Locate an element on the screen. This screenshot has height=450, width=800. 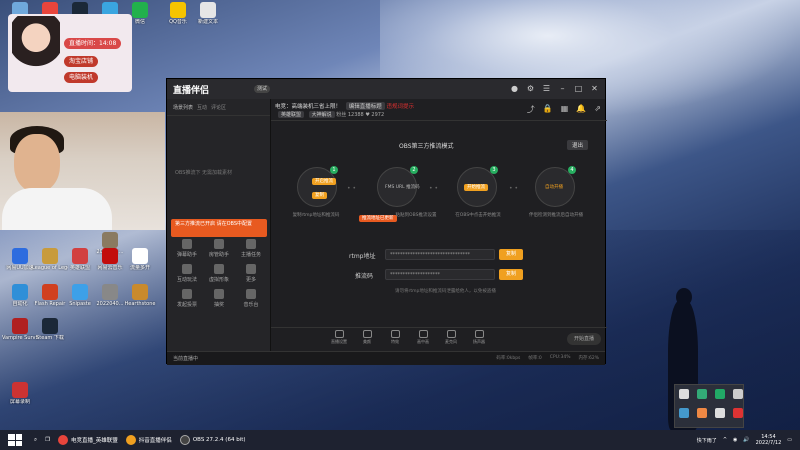
lock-icon: 🔒 is located at coordinates (548, 109).